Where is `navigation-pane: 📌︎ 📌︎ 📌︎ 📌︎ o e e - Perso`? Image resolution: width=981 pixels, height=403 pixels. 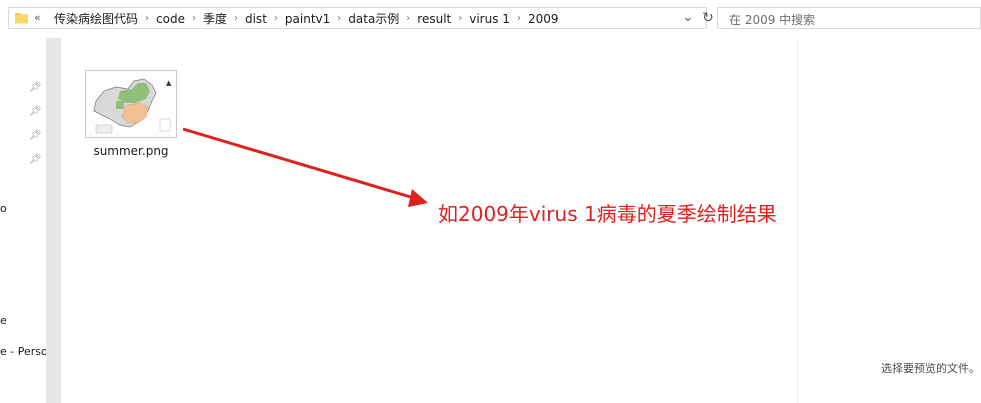 navigation-pane: 📌︎ 📌︎ 📌︎ 📌︎ o e e - Perso is located at coordinates (23, 220).